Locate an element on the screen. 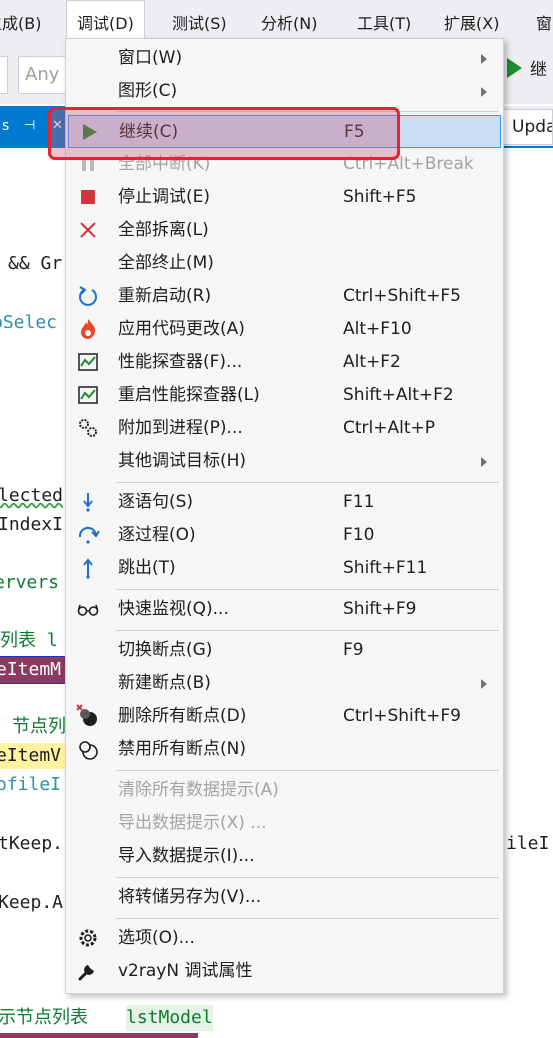 The height and width of the screenshot is (1038, 553). glasses-icon is located at coordinates (88, 609).